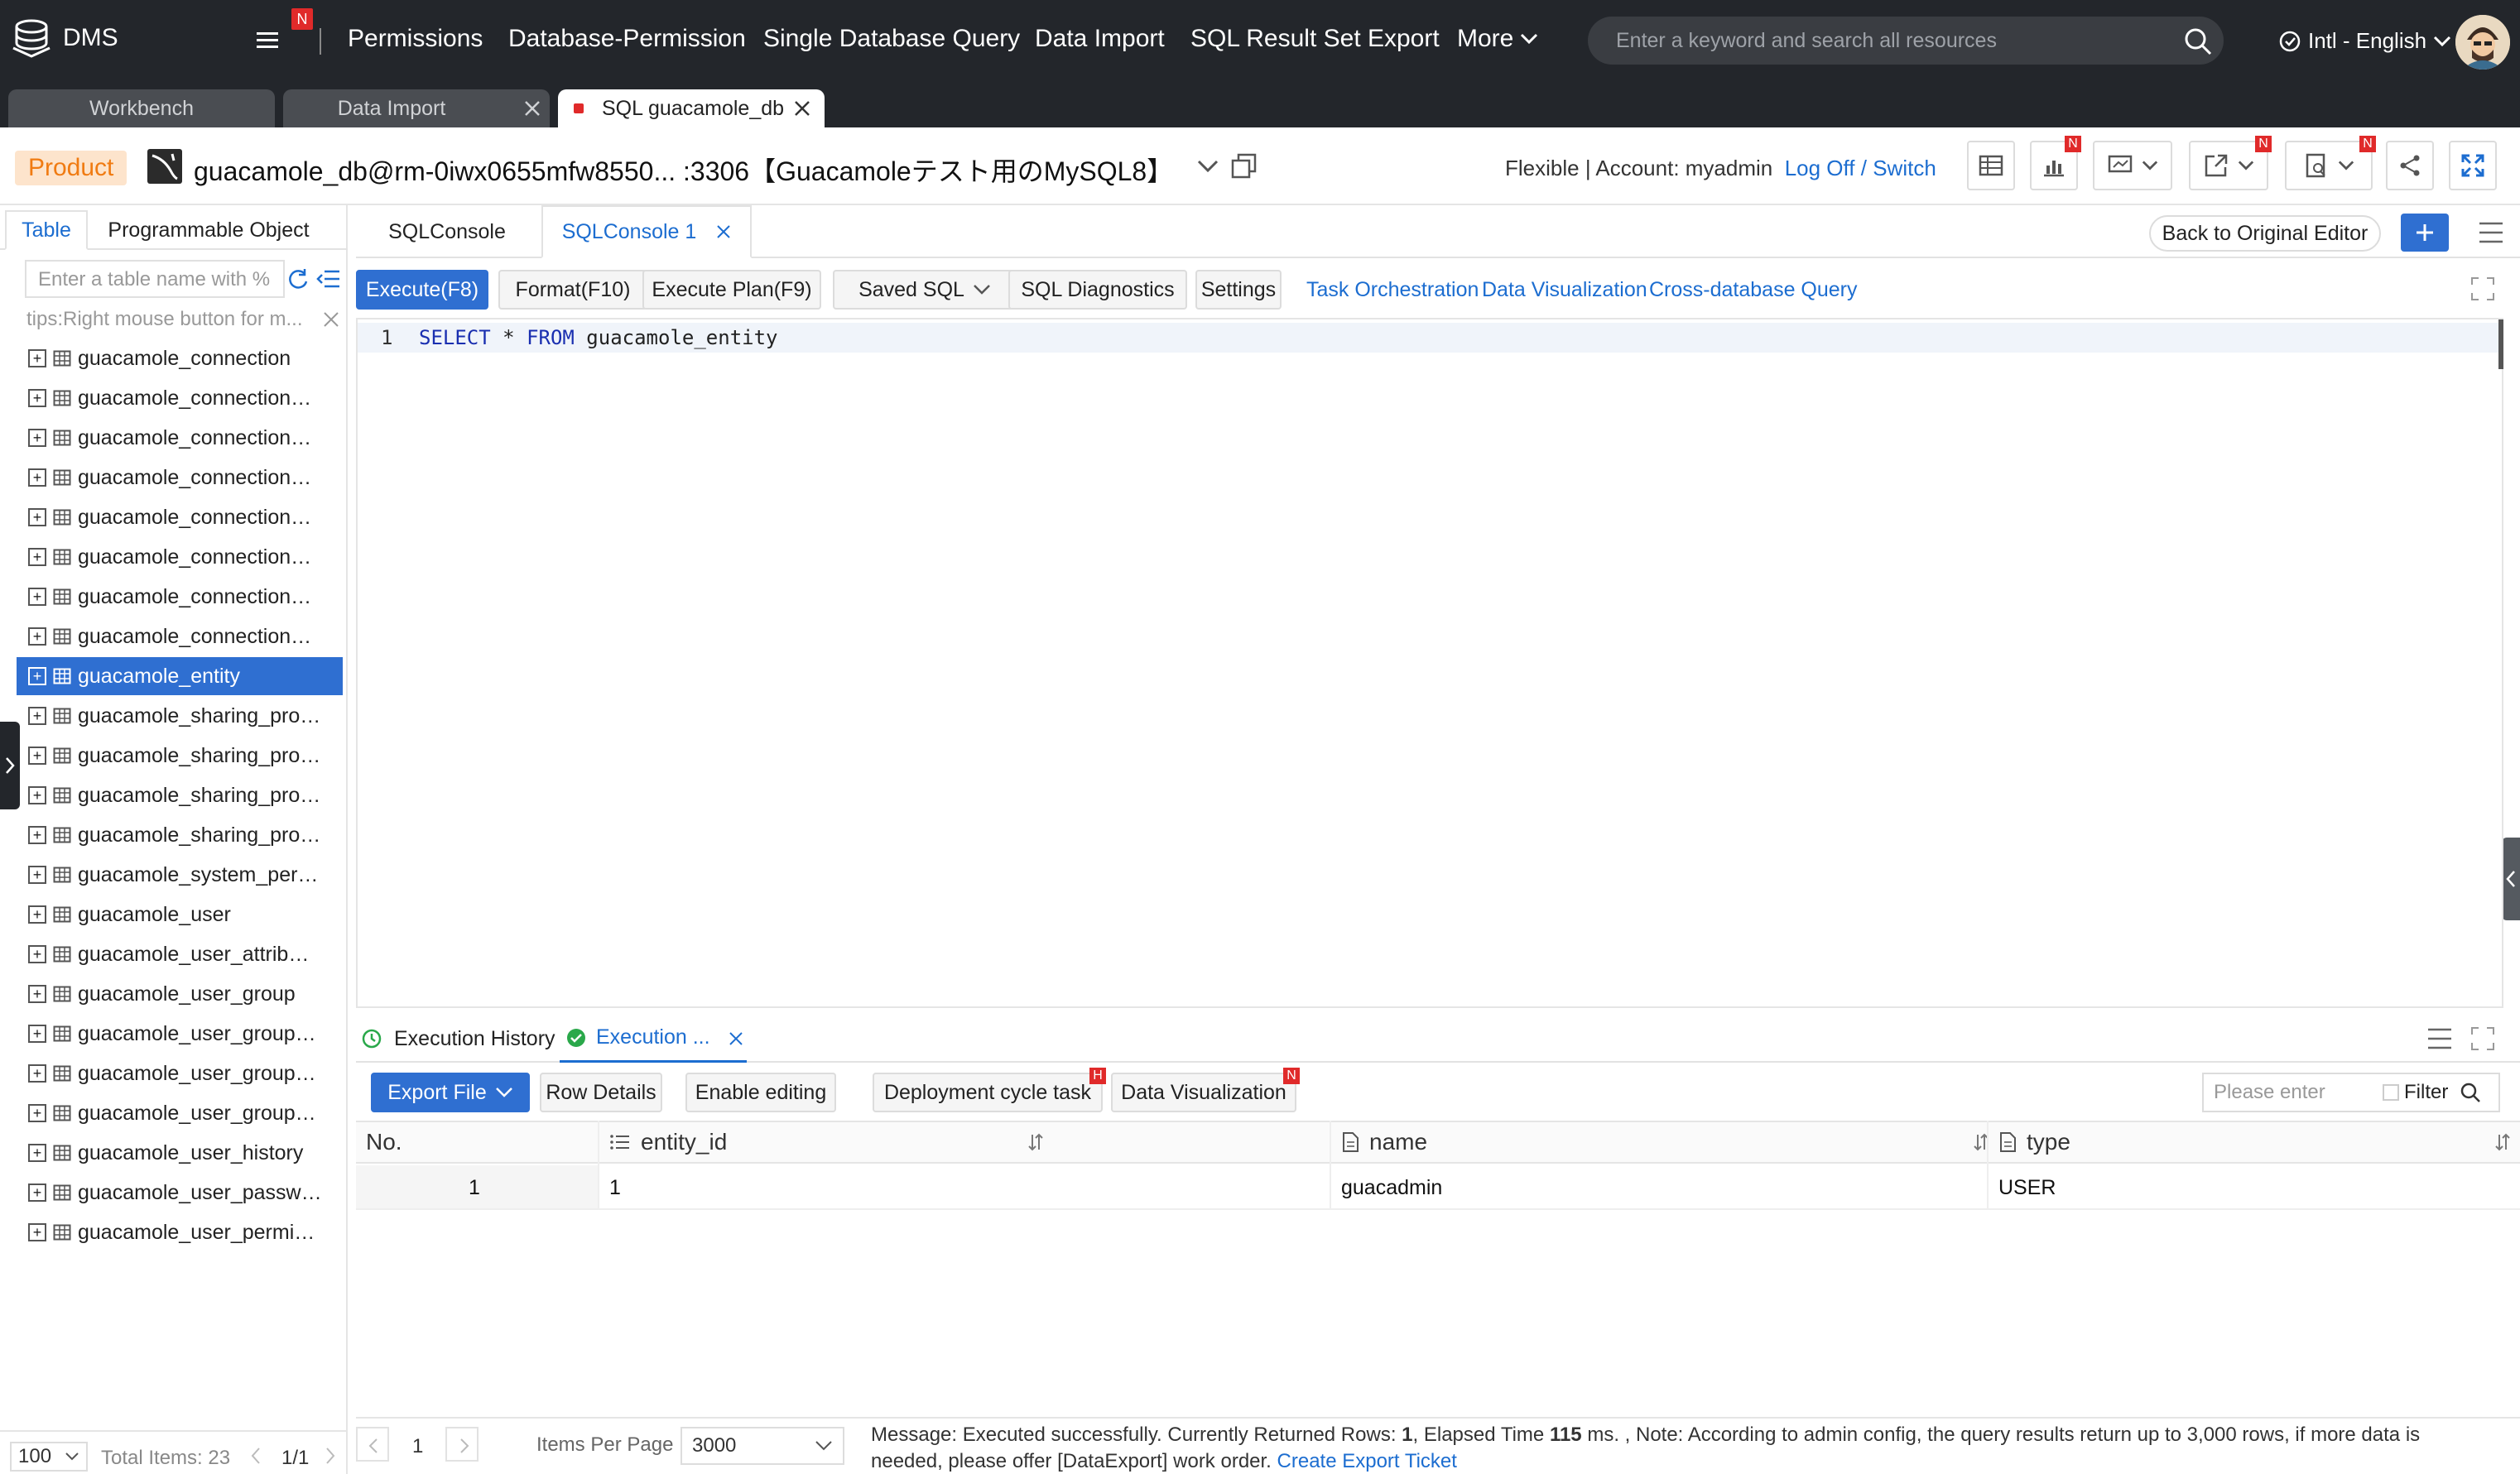  What do you see at coordinates (1564, 290) in the screenshot?
I see `data-visualization-link: Data Visualization` at bounding box center [1564, 290].